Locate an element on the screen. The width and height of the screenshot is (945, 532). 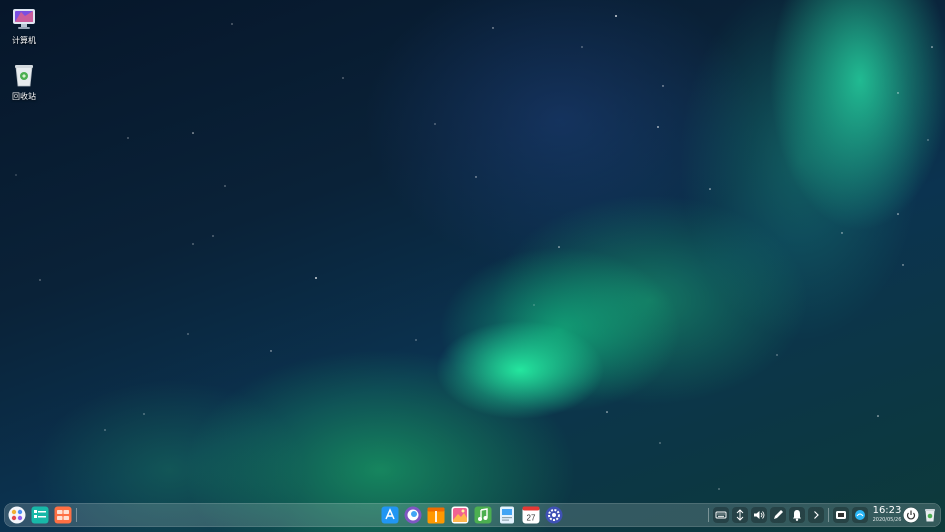
document-viewer-icon is located at coordinates (507, 515).